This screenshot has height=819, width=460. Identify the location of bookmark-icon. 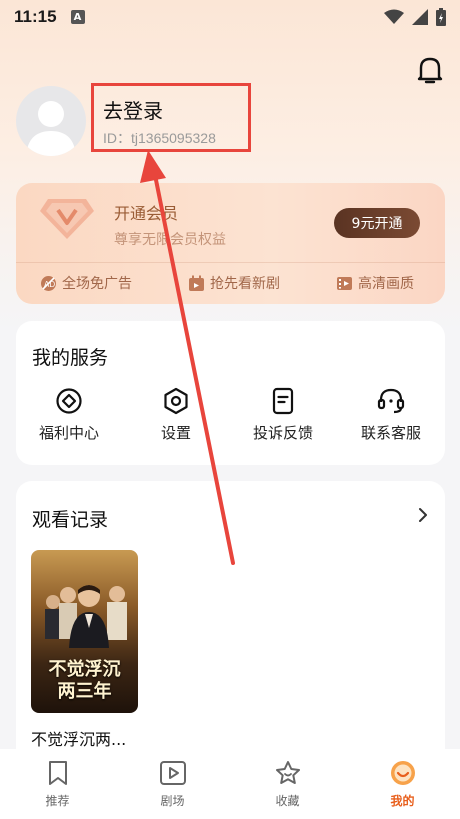
(57, 773).